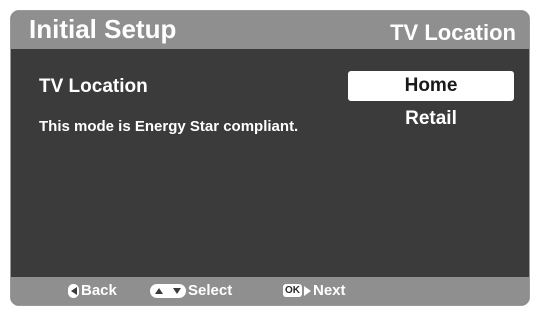  Describe the element at coordinates (159, 290) in the screenshot. I see `up-arrow-icon` at that location.